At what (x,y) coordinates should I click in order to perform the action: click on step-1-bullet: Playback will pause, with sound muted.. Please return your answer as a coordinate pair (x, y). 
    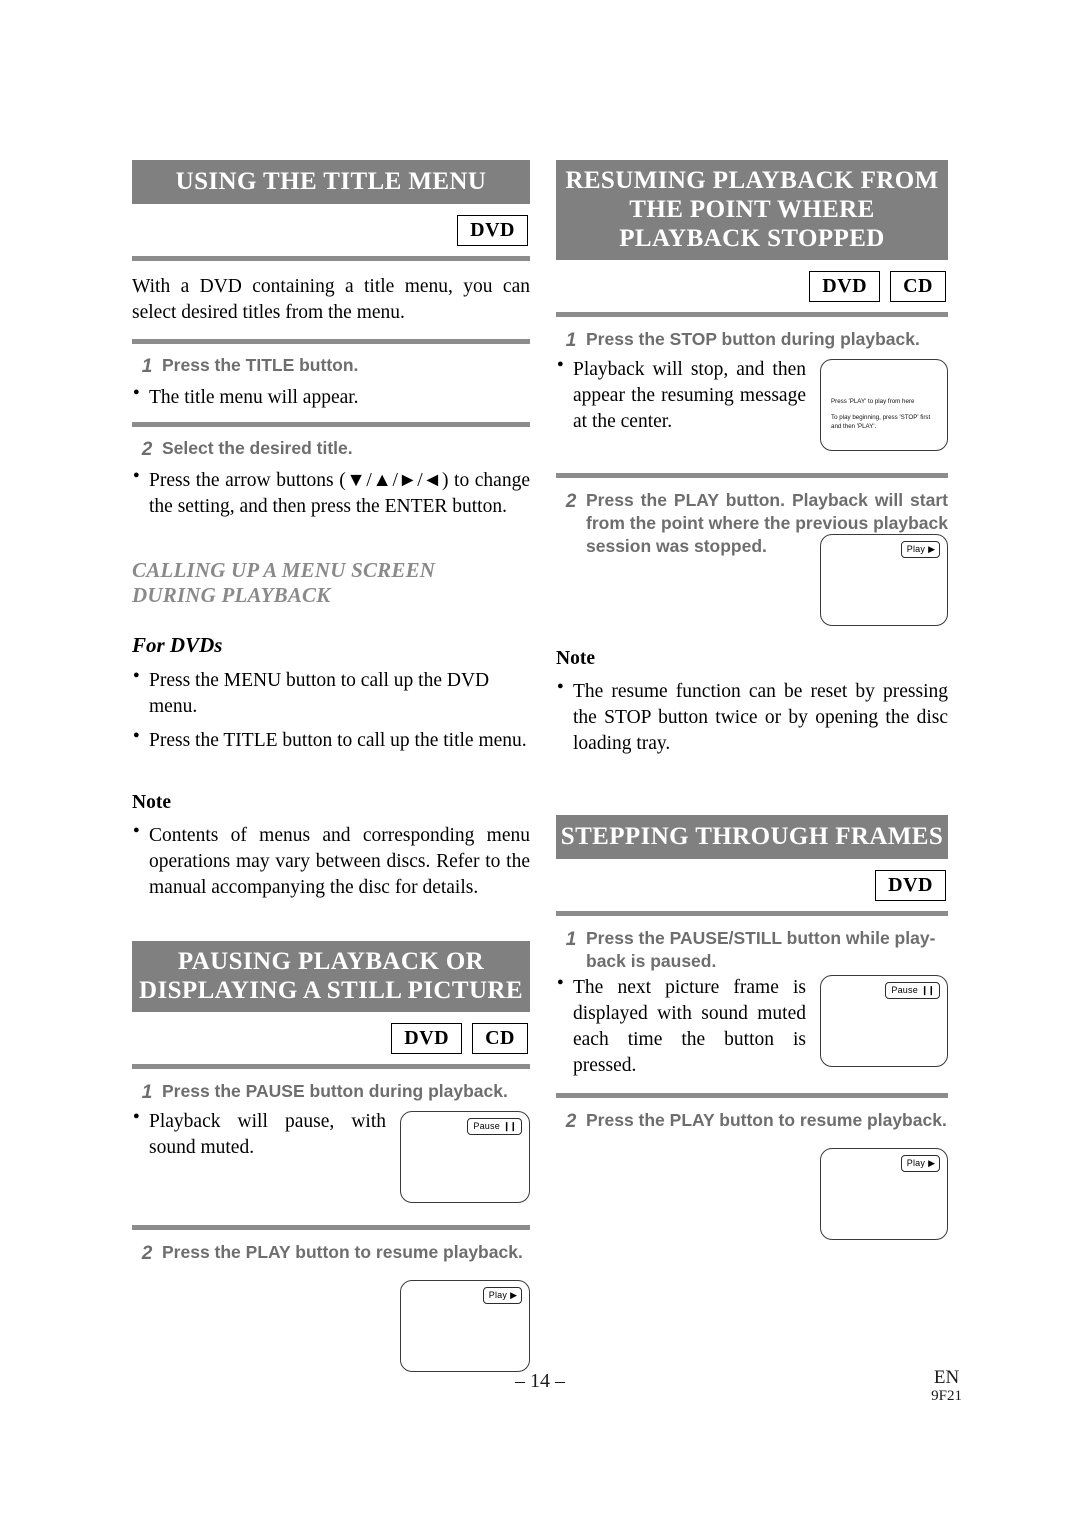
    Looking at the image, I should click on (331, 1135).